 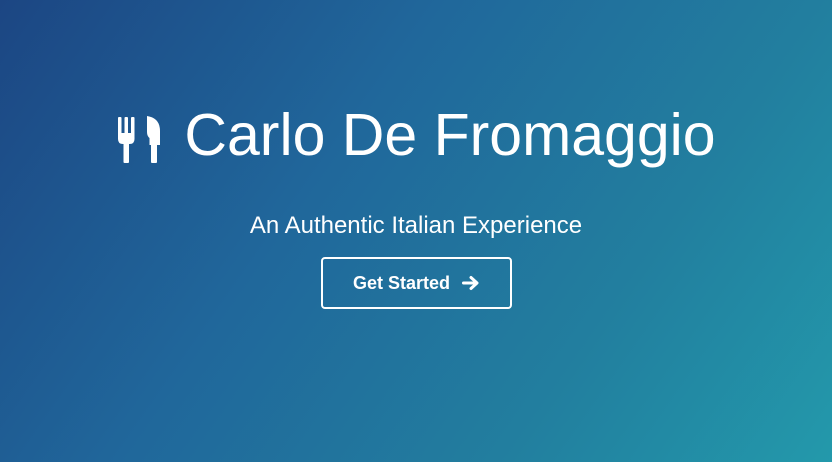 I want to click on restaurant-name-title: Carlo De Fromaggio, so click(x=450, y=135).